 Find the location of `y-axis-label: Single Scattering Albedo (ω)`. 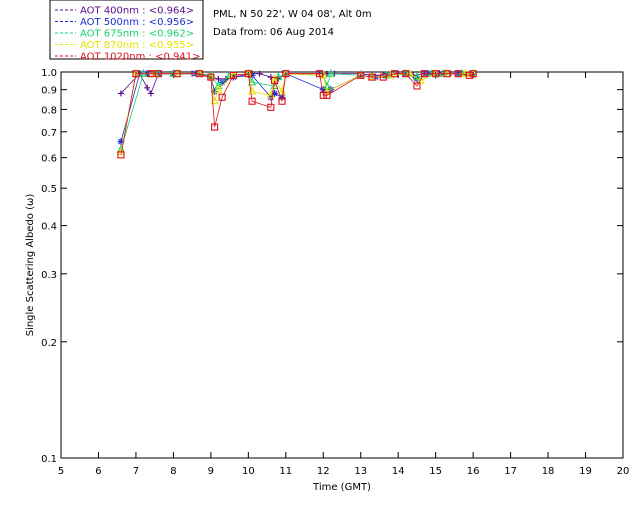

y-axis-label: Single Scattering Albedo (ω) is located at coordinates (30, 265).